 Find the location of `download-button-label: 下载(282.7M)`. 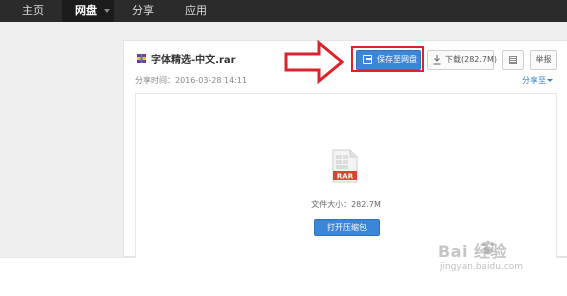

download-button-label: 下载(282.7M) is located at coordinates (471, 59).